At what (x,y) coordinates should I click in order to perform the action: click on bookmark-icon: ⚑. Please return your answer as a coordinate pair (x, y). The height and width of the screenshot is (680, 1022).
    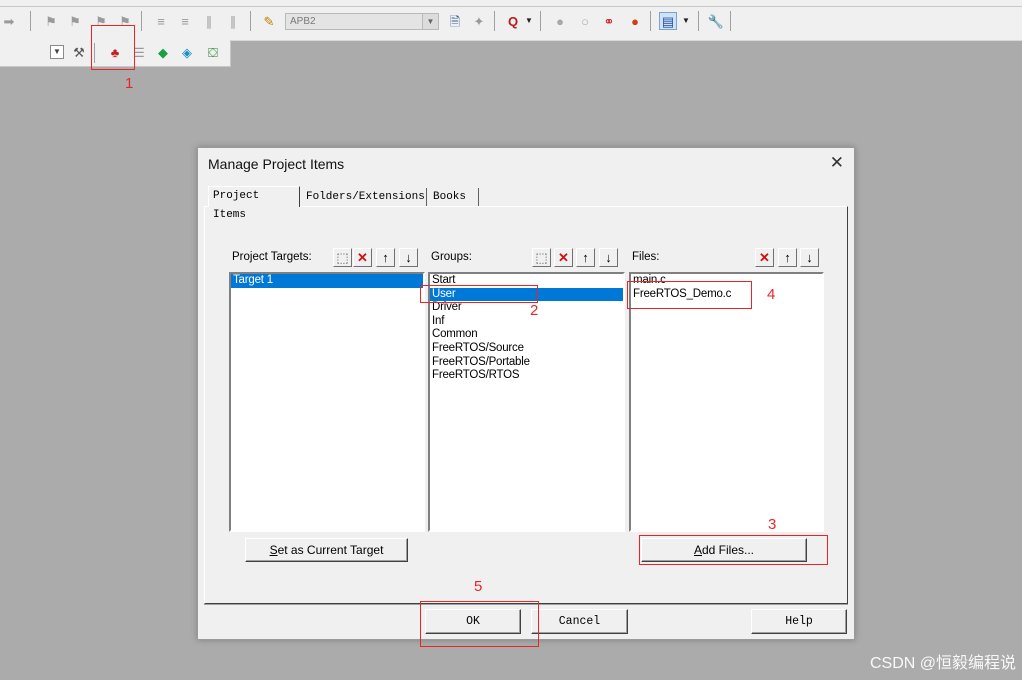
    Looking at the image, I should click on (51, 21).